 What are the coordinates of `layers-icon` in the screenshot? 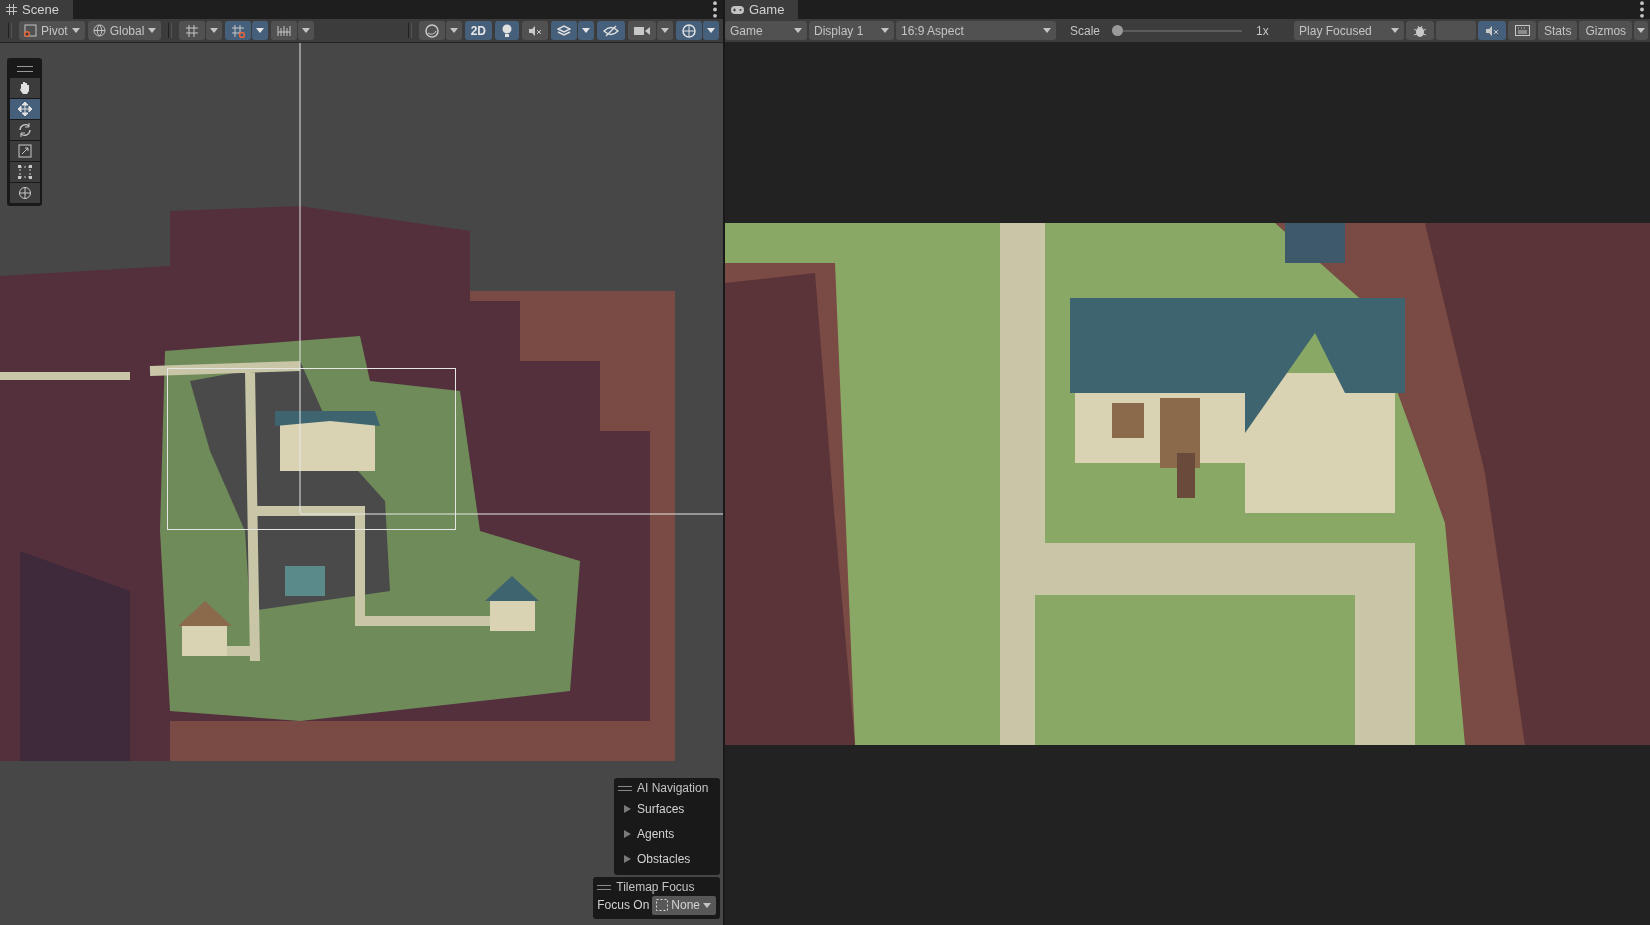 It's located at (564, 30).